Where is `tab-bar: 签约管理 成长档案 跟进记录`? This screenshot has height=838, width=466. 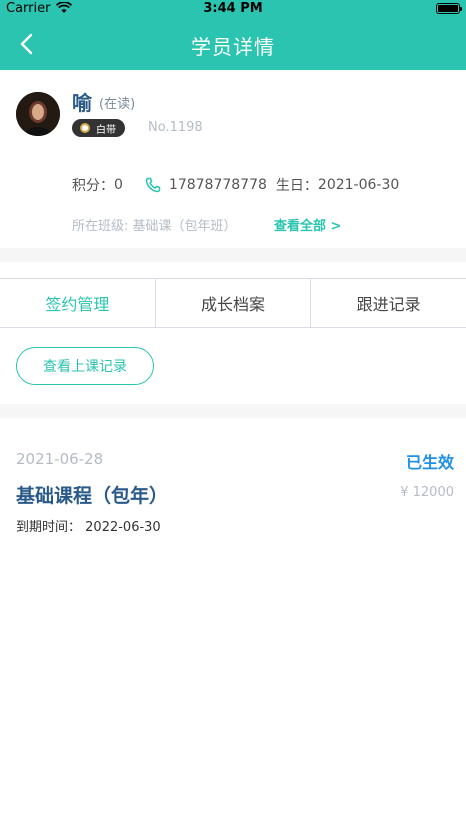
tab-bar: 签约管理 成长档案 跟进记录 is located at coordinates (233, 303).